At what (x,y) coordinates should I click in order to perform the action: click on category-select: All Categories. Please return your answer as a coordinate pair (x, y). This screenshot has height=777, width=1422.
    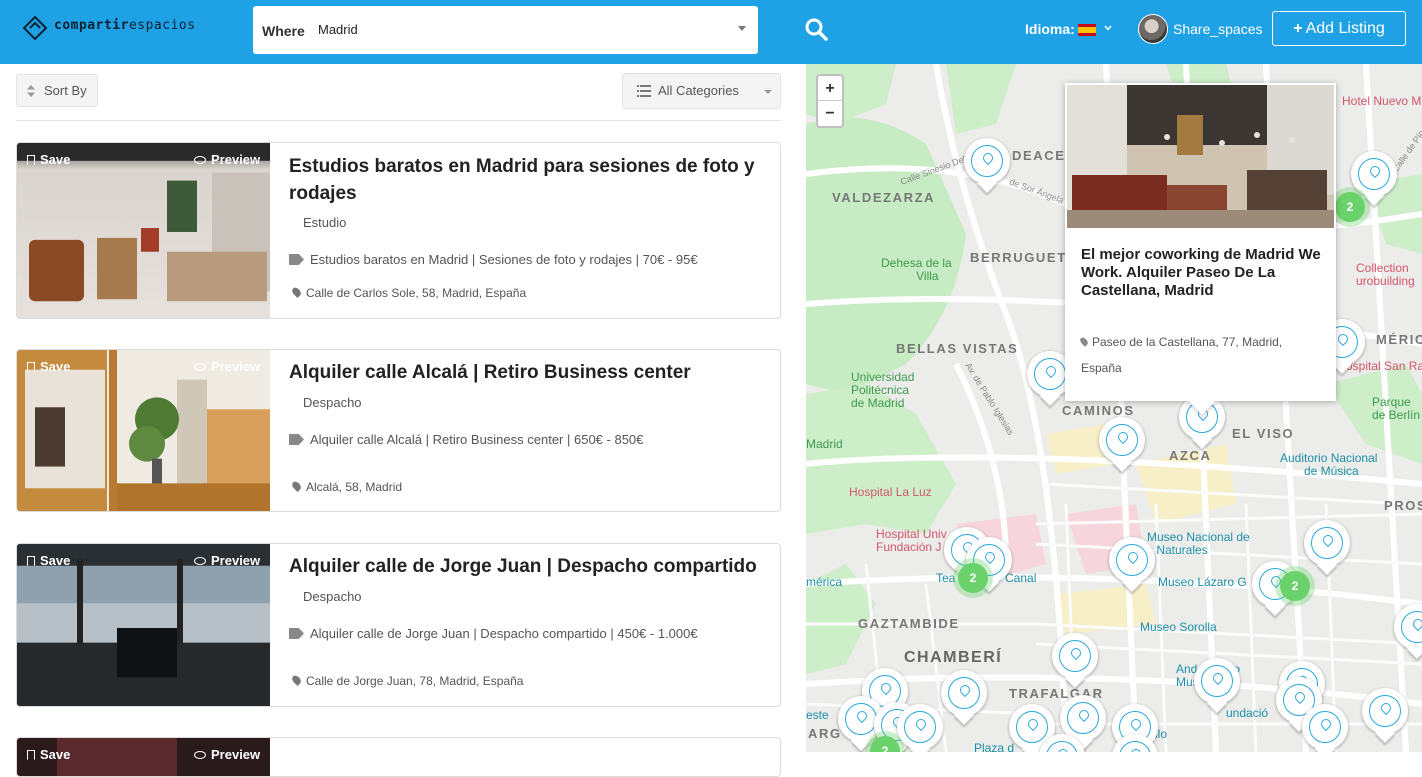
    Looking at the image, I should click on (701, 91).